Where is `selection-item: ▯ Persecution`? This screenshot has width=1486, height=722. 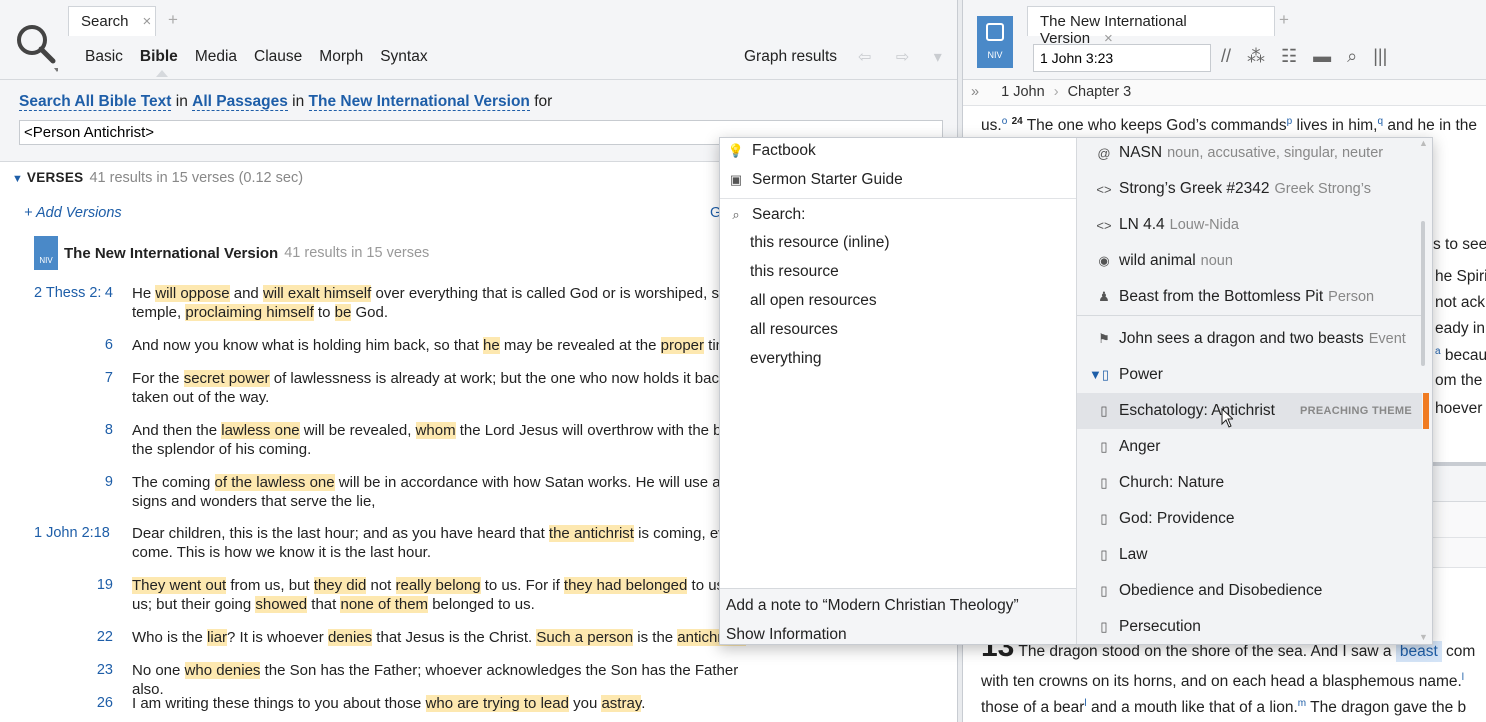
selection-item: ▯ Persecution is located at coordinates (1249, 626).